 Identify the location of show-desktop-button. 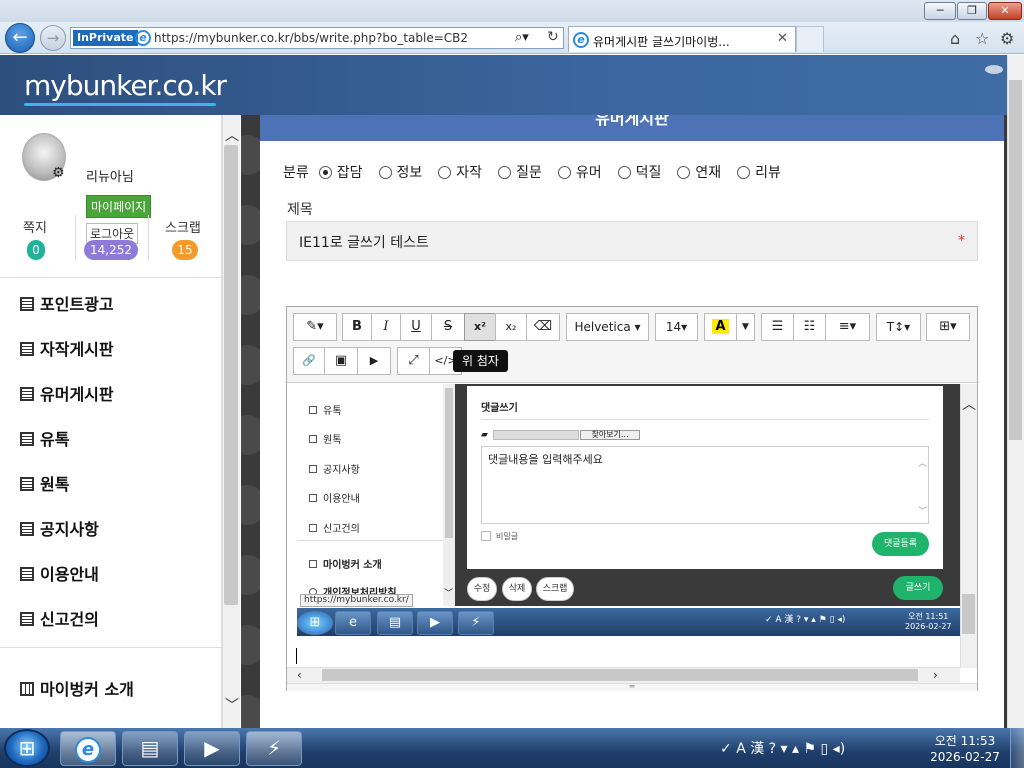
(1017, 748).